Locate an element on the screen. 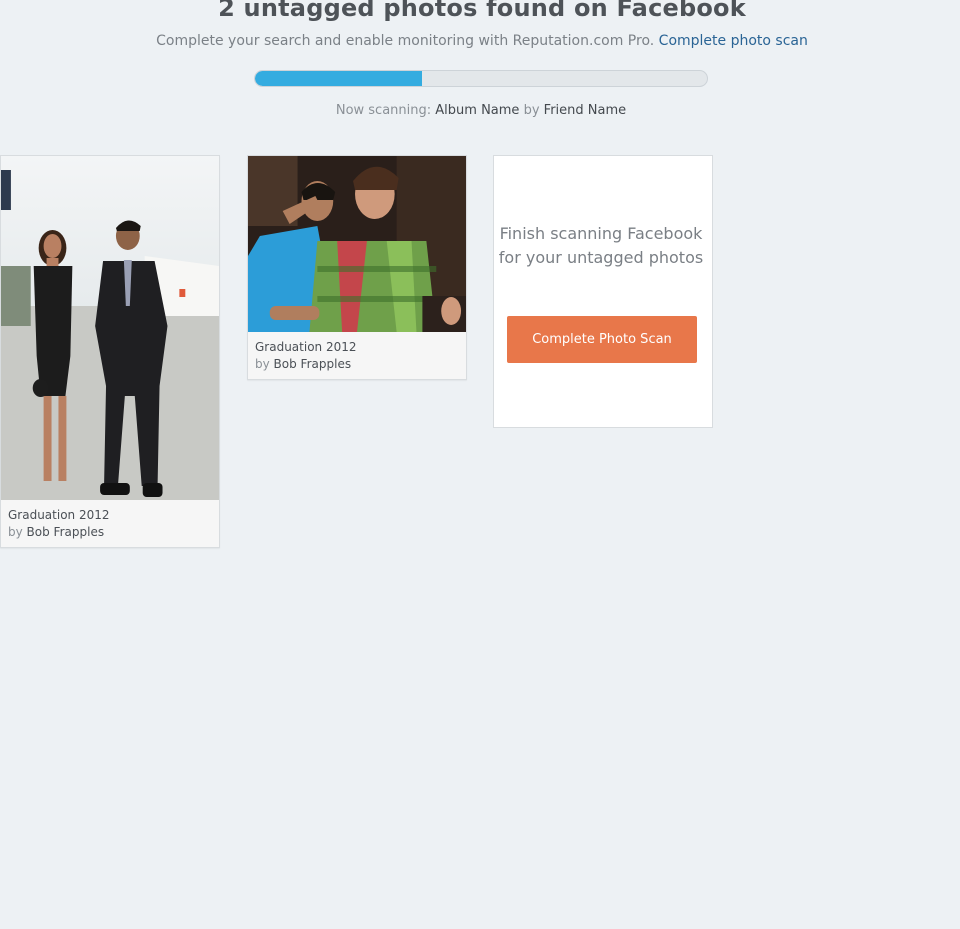 This screenshot has height=929, width=960. scan-album-name: Album Name is located at coordinates (477, 110).